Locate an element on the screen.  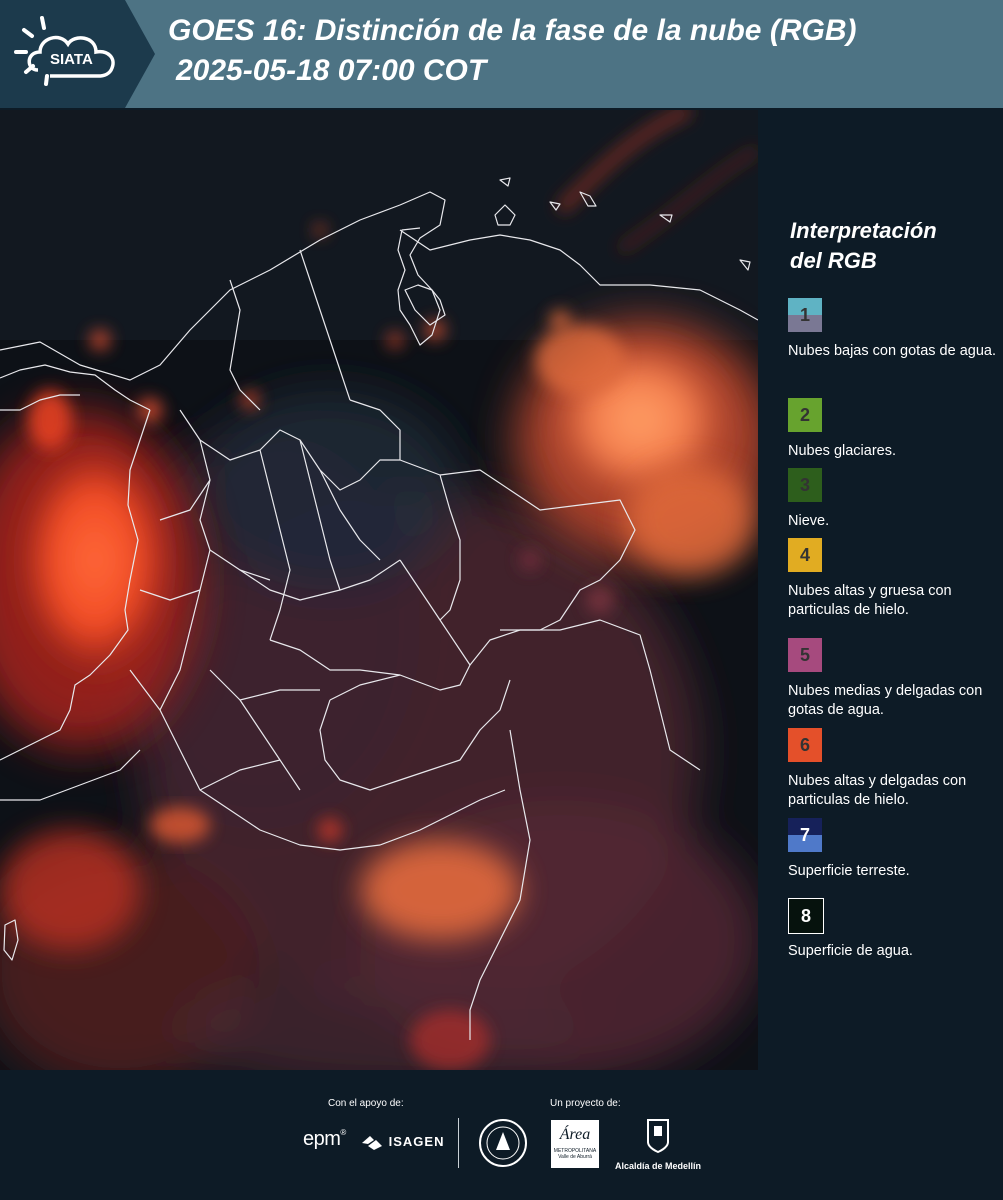
support-label: Con el apoyo de: is located at coordinates (366, 1103).